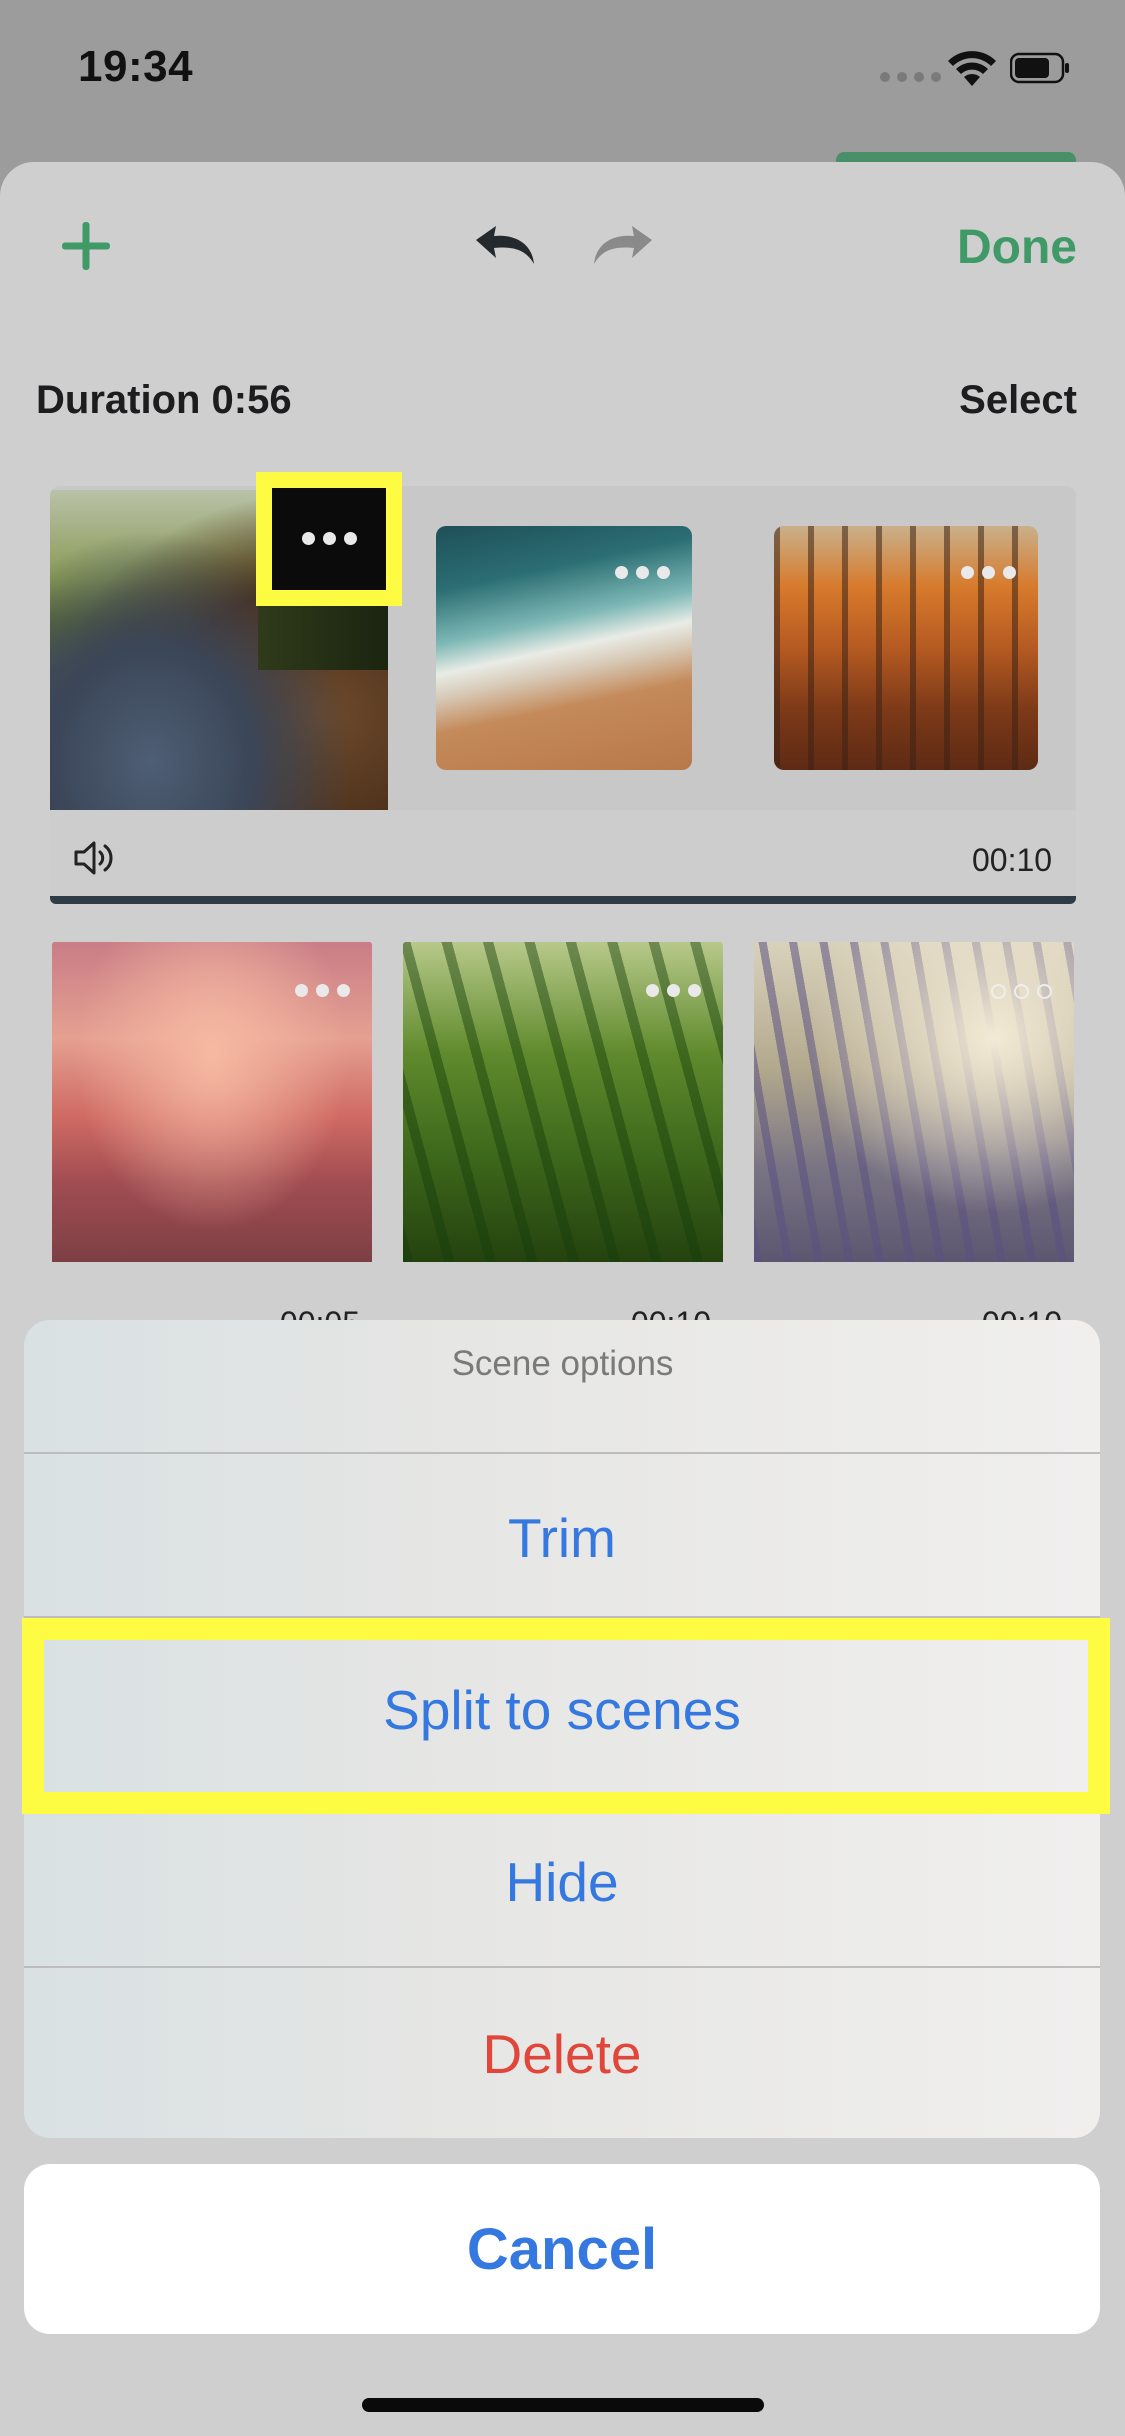 This screenshot has height=2436, width=1125. What do you see at coordinates (504, 246) in the screenshot?
I see `undo-icon` at bounding box center [504, 246].